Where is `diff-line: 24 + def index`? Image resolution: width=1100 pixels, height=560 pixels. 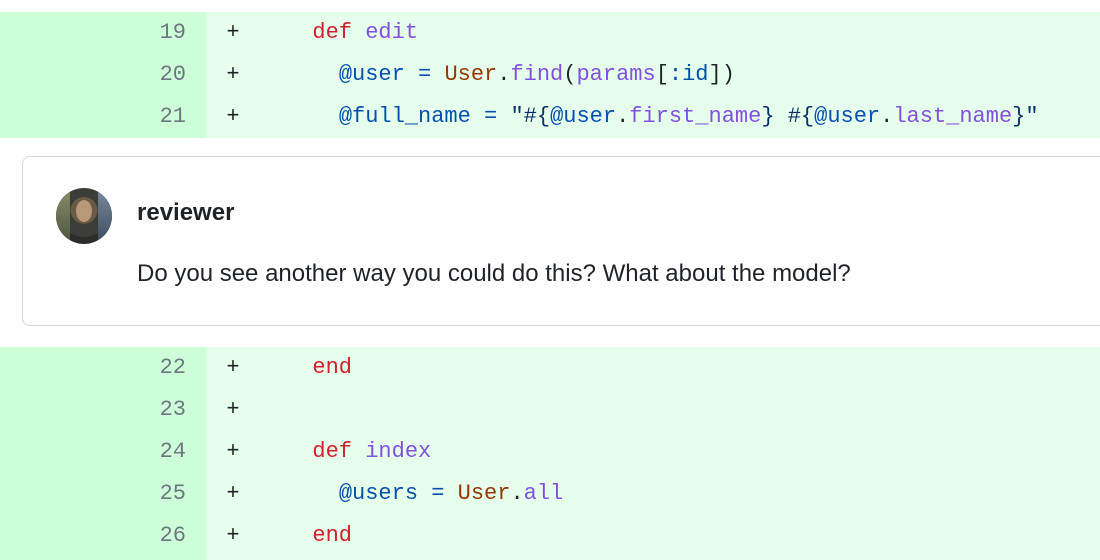
diff-line: 24 + def index is located at coordinates (550, 452).